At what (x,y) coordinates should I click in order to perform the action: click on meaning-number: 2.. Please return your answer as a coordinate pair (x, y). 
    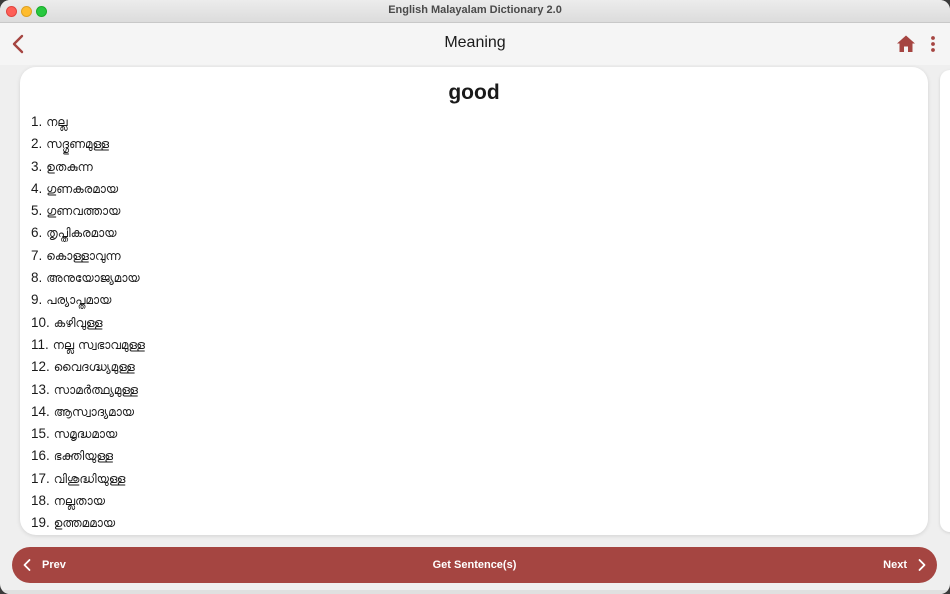
    Looking at the image, I should click on (37, 144).